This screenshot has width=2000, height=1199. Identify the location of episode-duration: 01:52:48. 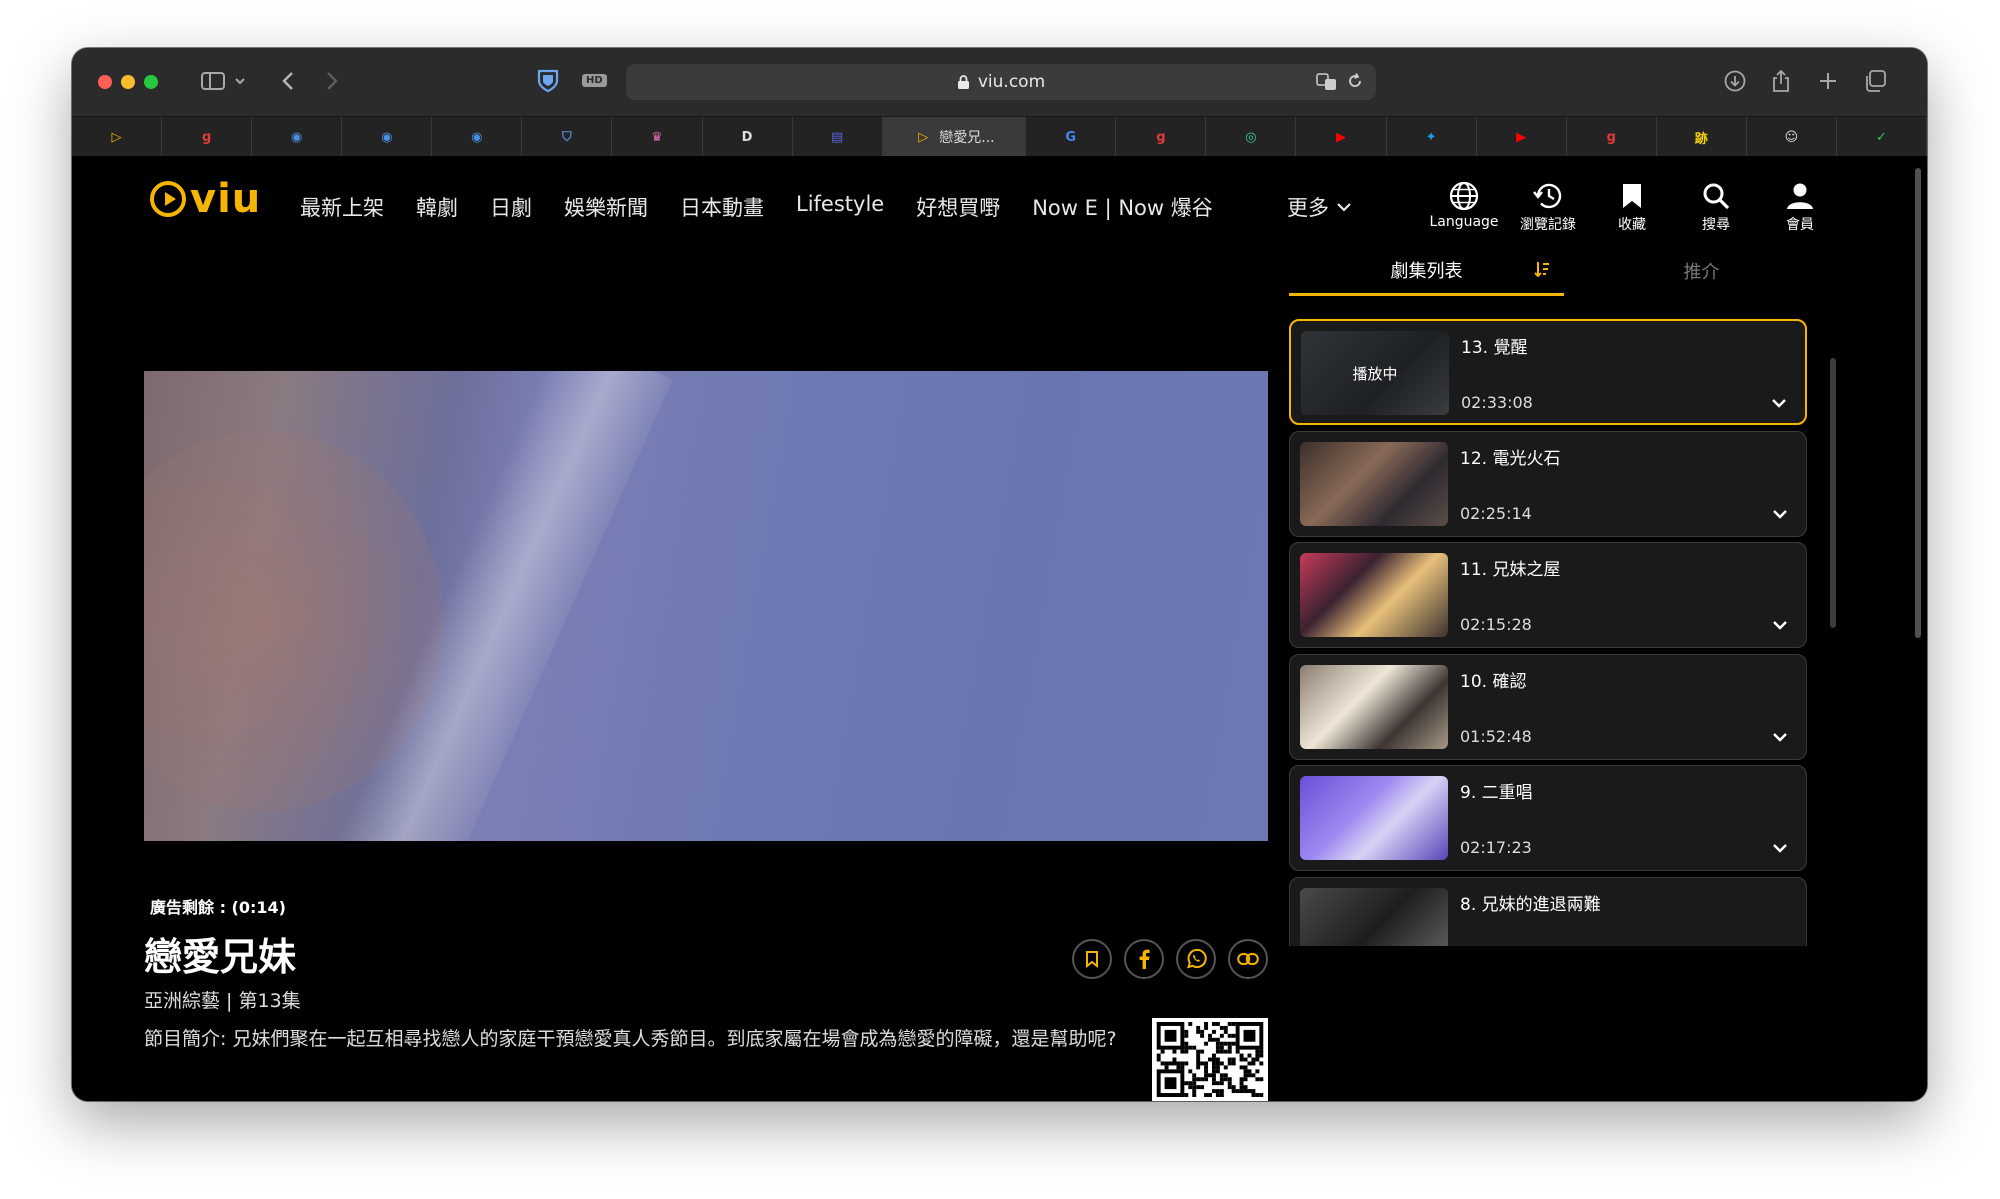
(1496, 736).